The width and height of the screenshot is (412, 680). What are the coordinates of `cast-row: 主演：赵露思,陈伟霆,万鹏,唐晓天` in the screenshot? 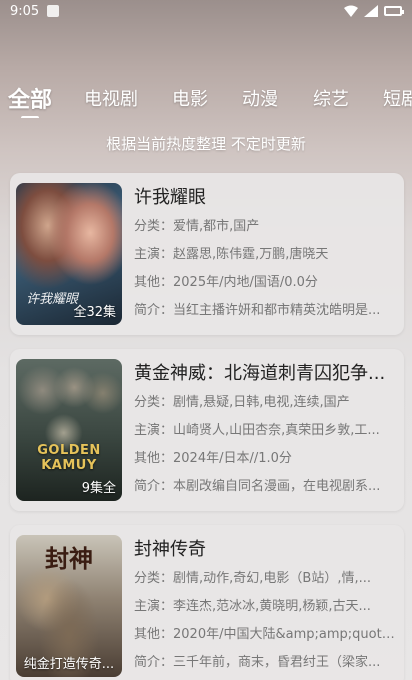 It's located at (265, 255).